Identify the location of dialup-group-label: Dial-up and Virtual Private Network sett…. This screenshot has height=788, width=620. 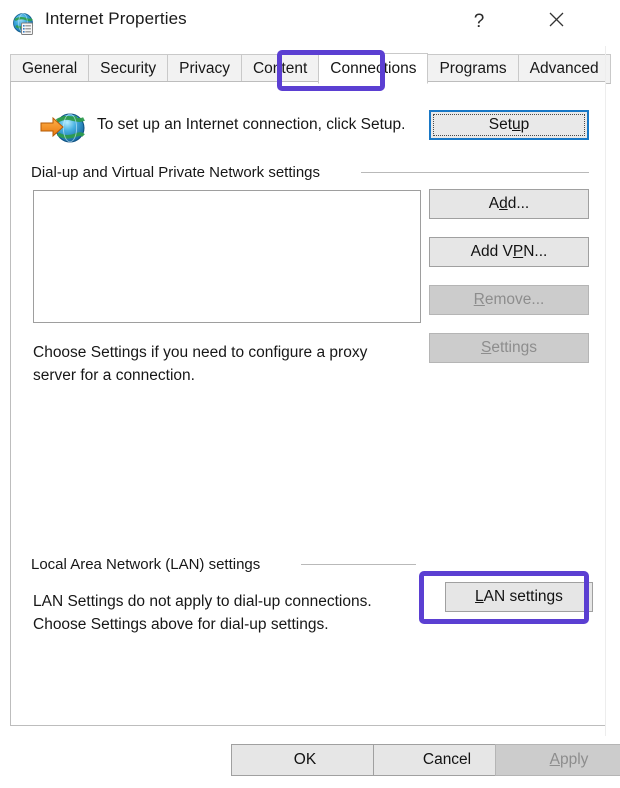
(176, 172).